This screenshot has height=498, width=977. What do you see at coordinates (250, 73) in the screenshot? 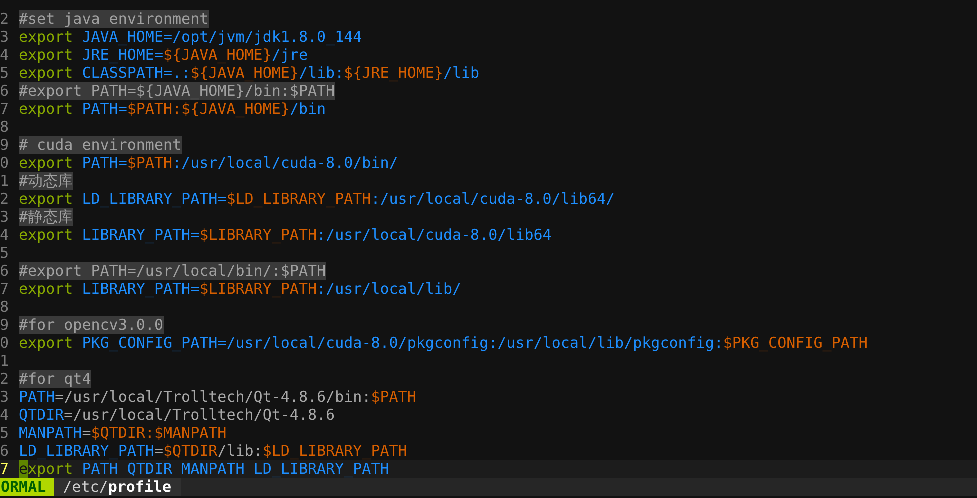
I see `code-line: export CLASSPATH=.:${JAVA_HOME}/lib:${JRE_HOME}/lib` at bounding box center [250, 73].